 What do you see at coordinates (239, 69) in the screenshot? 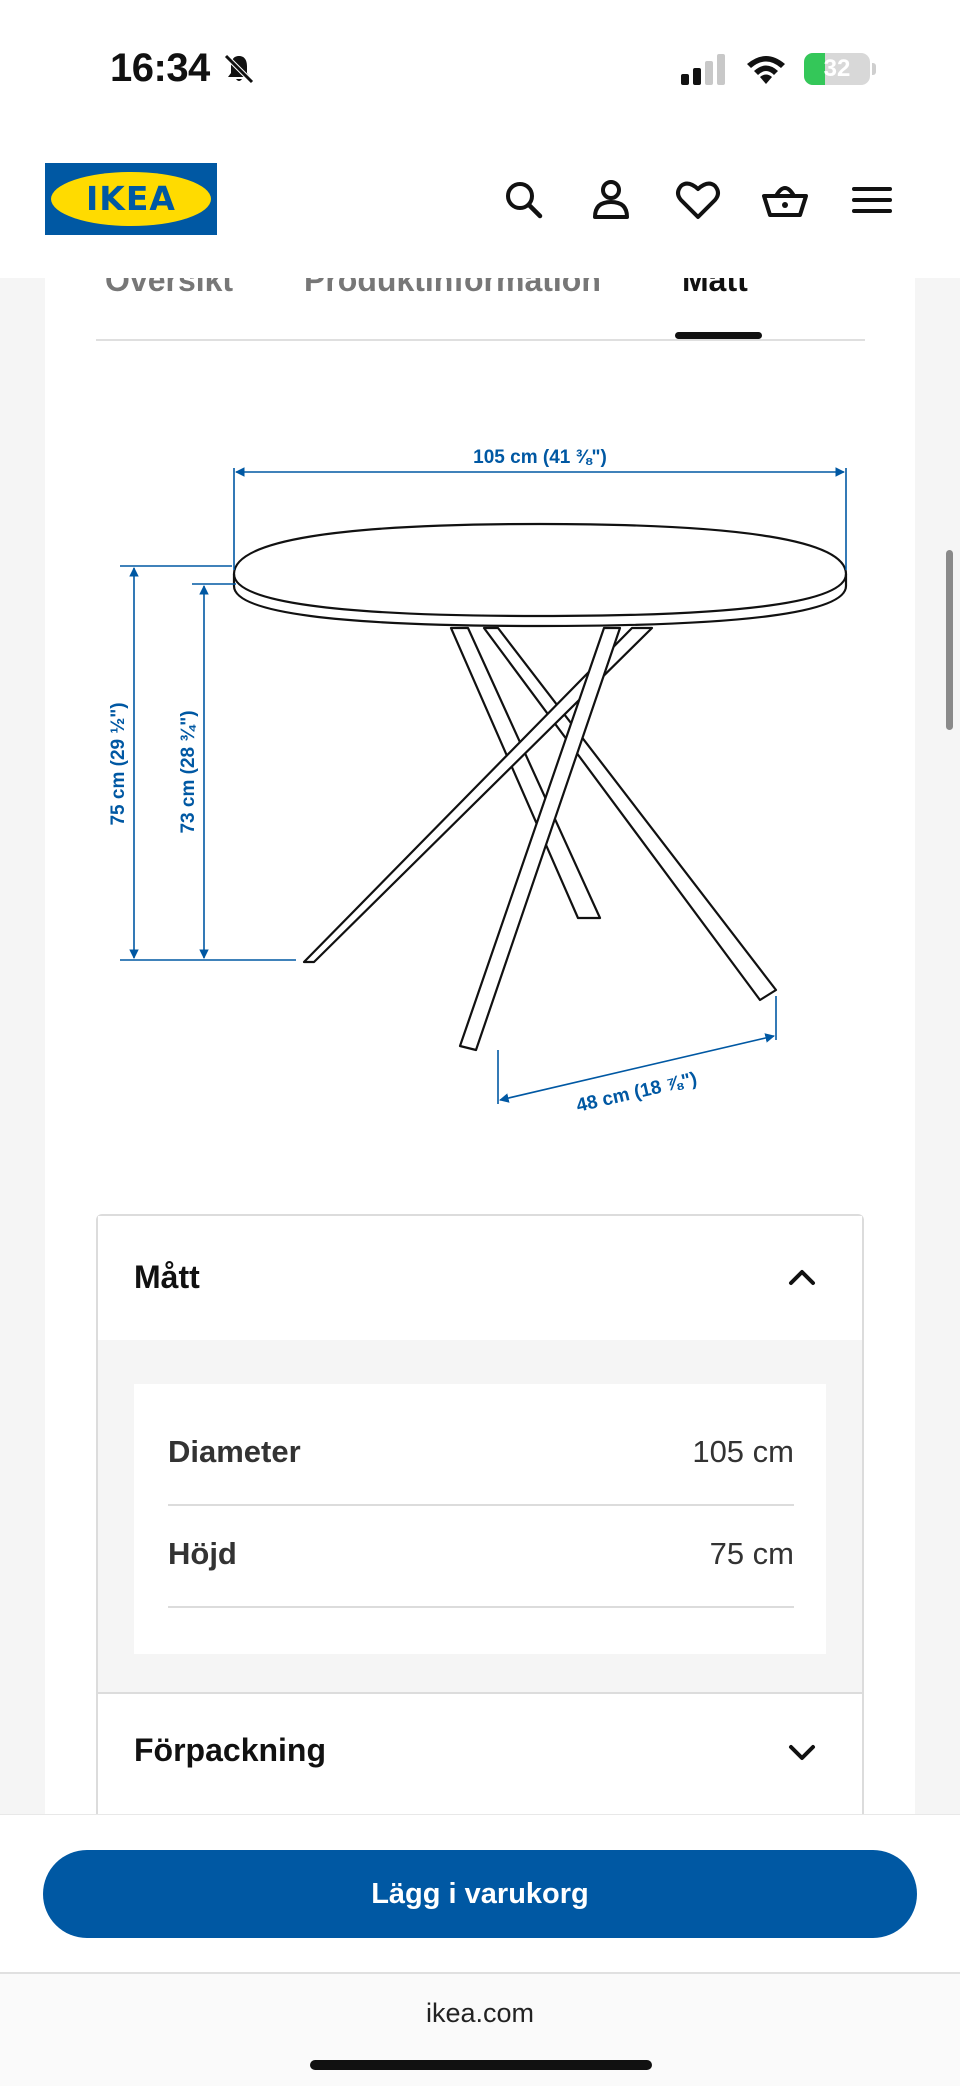
I see `bell-slash-icon` at bounding box center [239, 69].